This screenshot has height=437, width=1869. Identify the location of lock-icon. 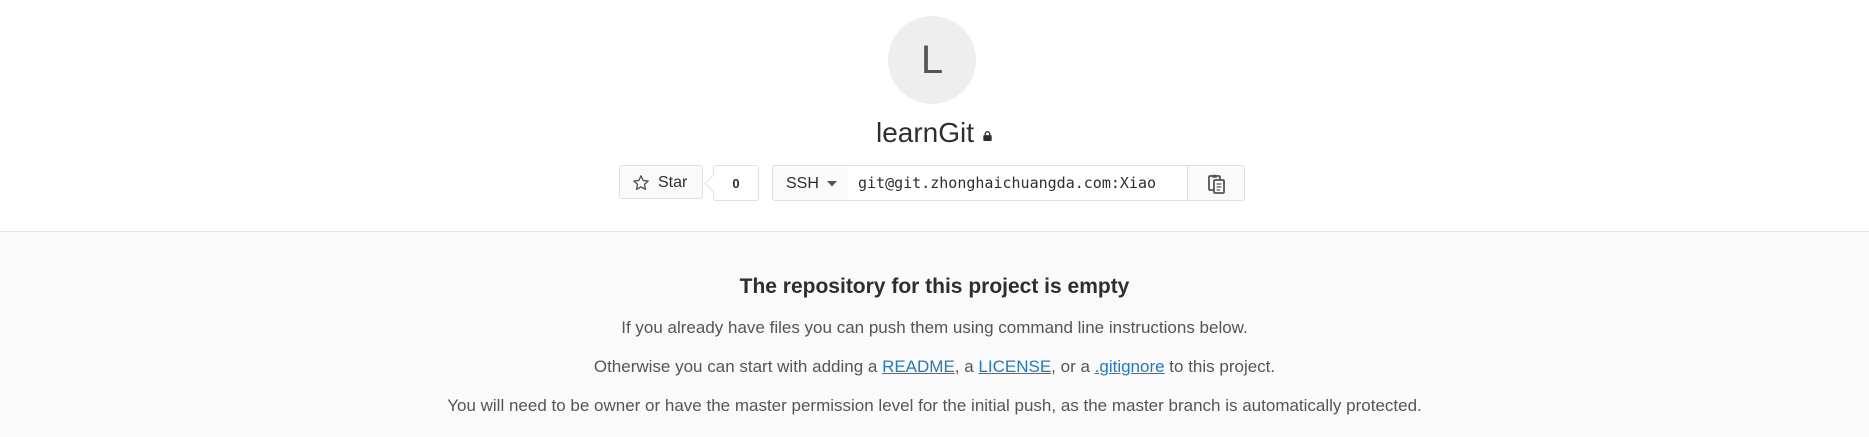
(987, 136).